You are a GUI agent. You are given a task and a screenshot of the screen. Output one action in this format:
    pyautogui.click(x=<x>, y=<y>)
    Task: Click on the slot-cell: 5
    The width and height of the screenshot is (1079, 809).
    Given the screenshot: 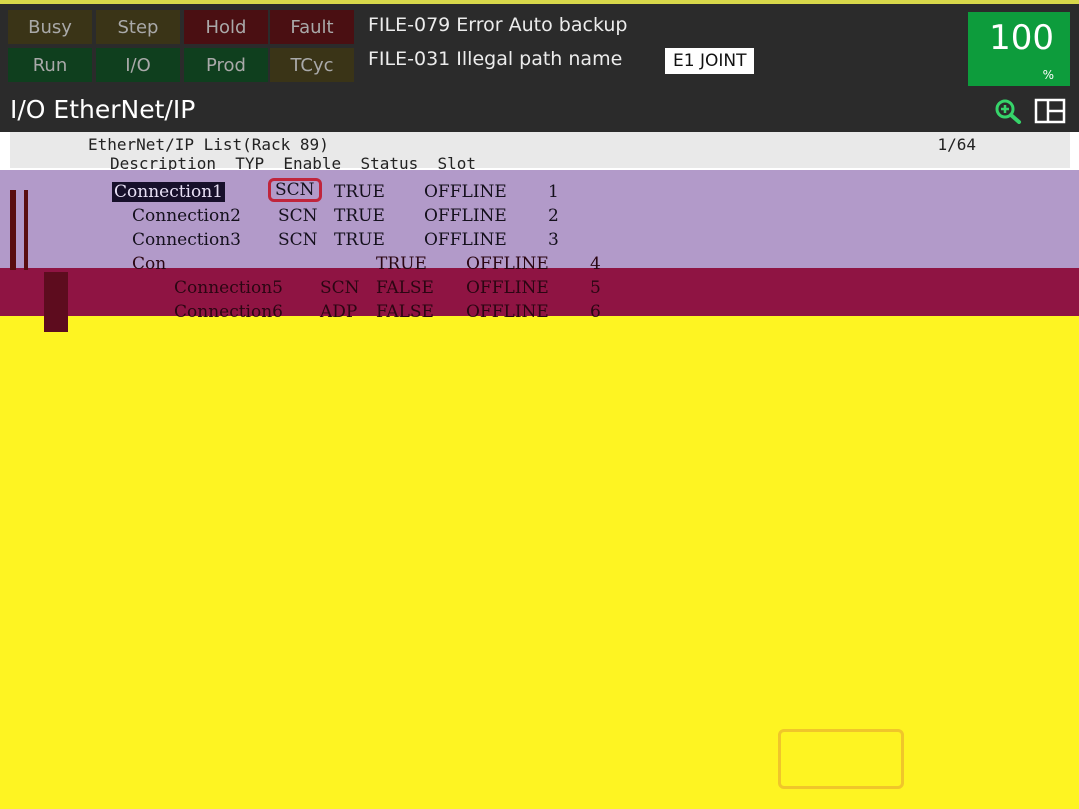 What is the action you would take?
    pyautogui.click(x=595, y=288)
    